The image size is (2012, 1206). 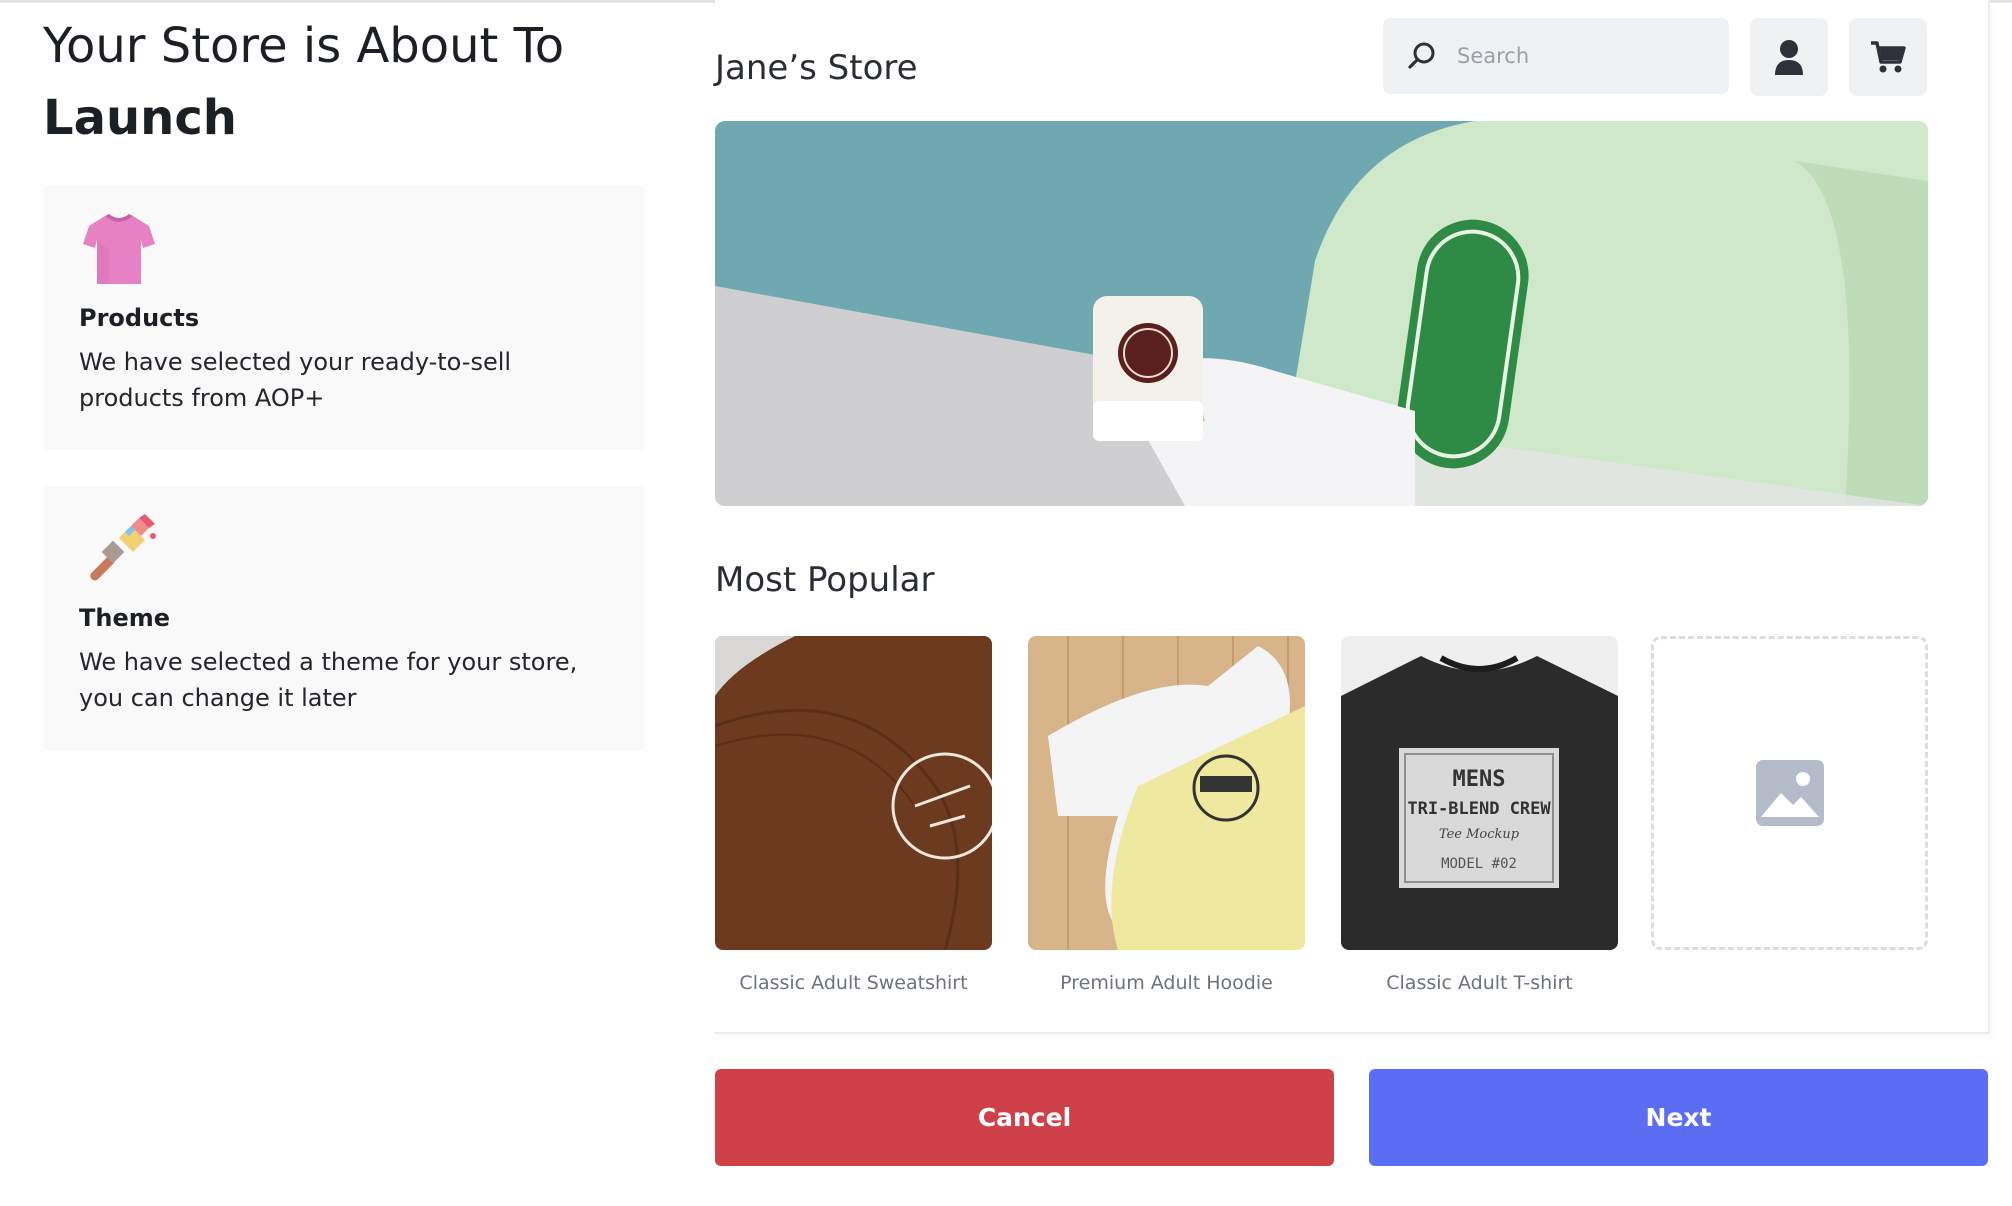 I want to click on image-placeholder-icon, so click(x=1789, y=793).